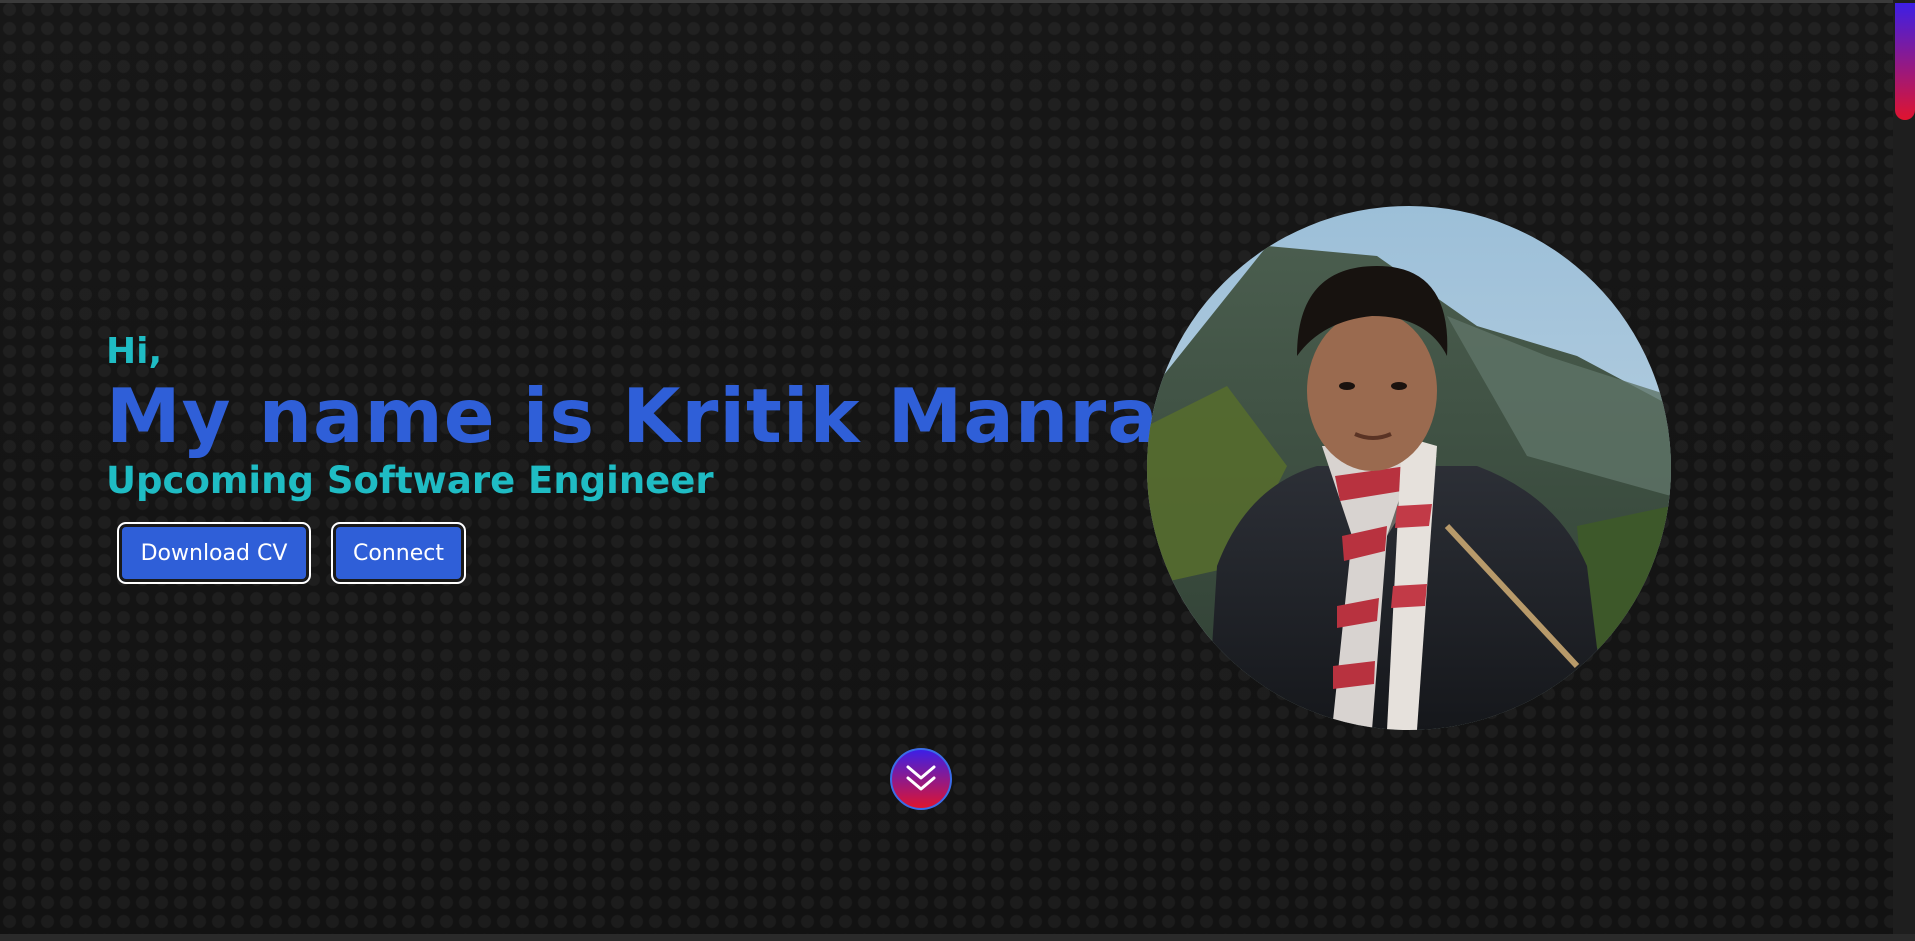 This screenshot has width=1915, height=941. I want to click on hero-role-subtitle: Upcoming Software Engineer, so click(410, 480).